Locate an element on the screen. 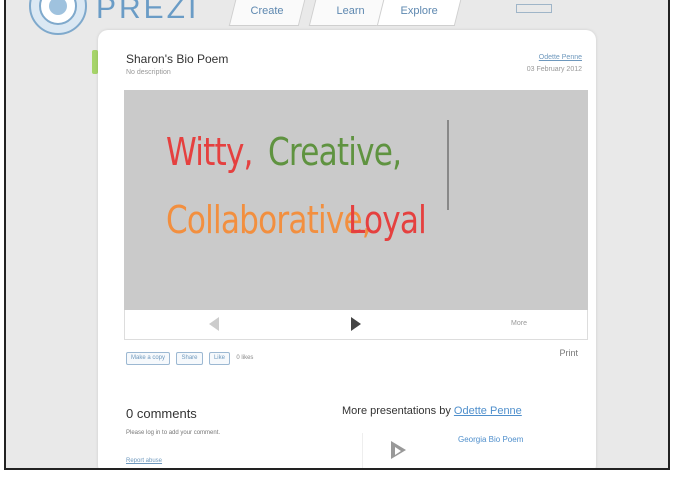  tab-learn-label: Learn is located at coordinates (350, 11).